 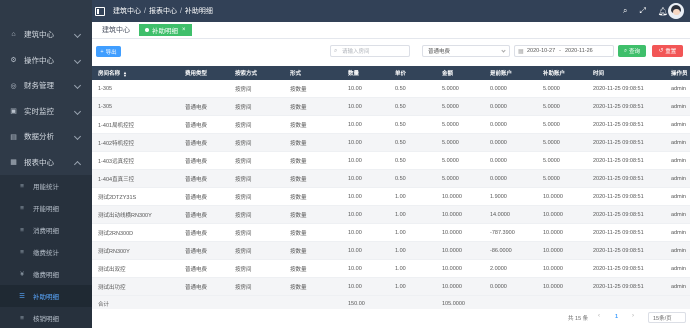 I want to click on date-range-picker: ▦ 2020-10-27 - 2020-11-26, so click(x=564, y=51).